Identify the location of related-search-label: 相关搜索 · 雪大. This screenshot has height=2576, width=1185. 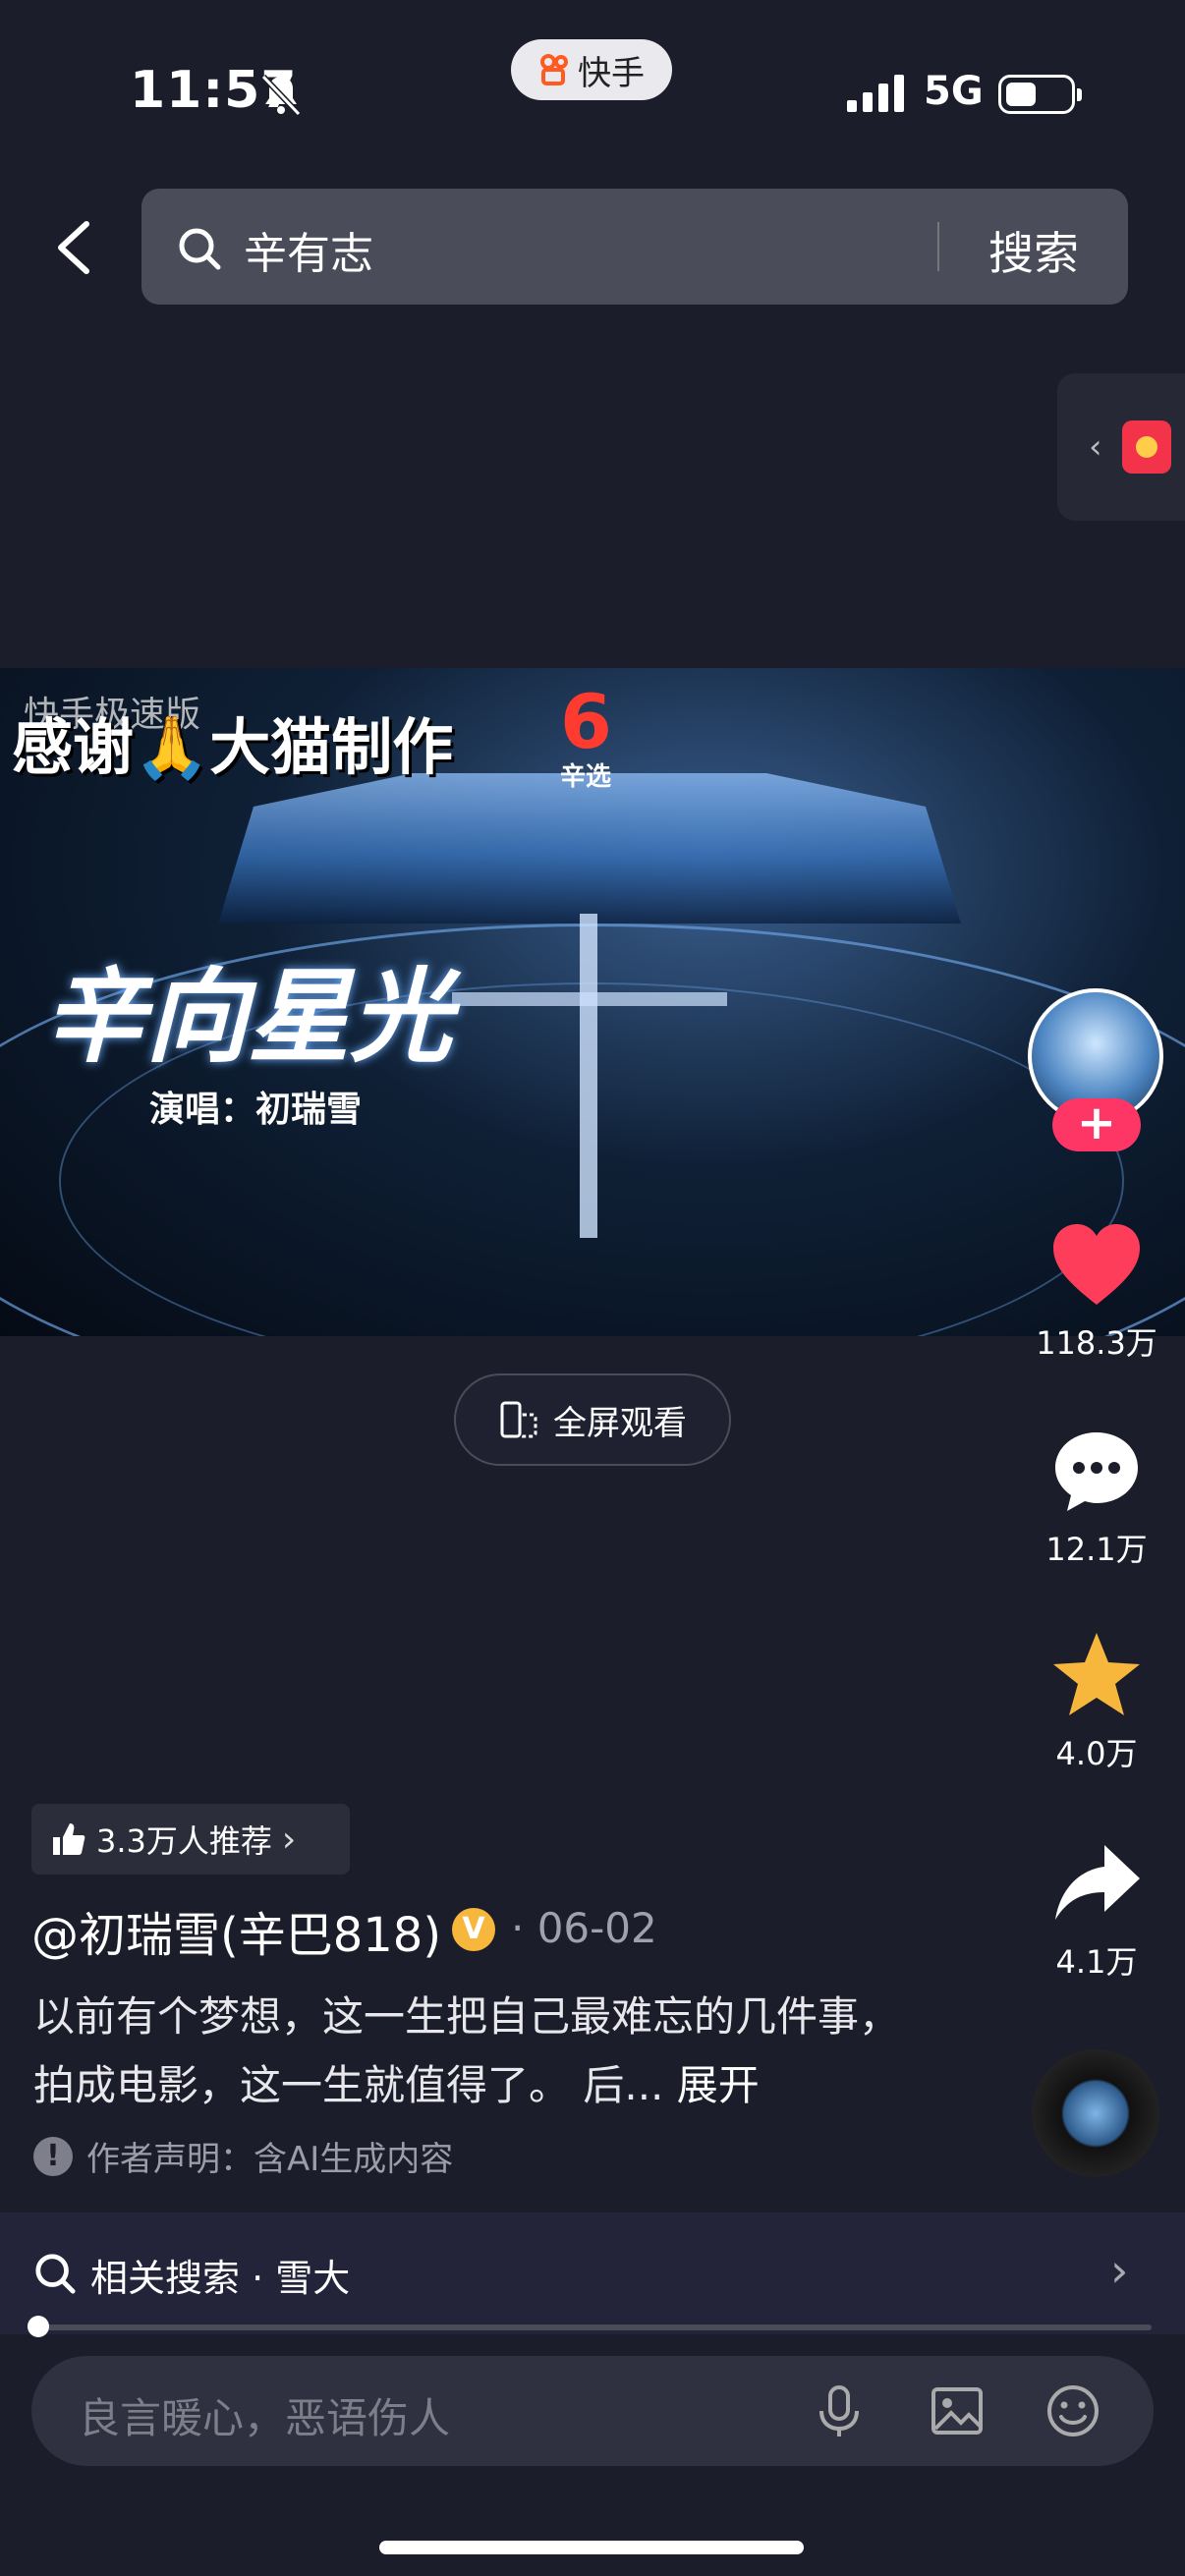
(221, 2278).